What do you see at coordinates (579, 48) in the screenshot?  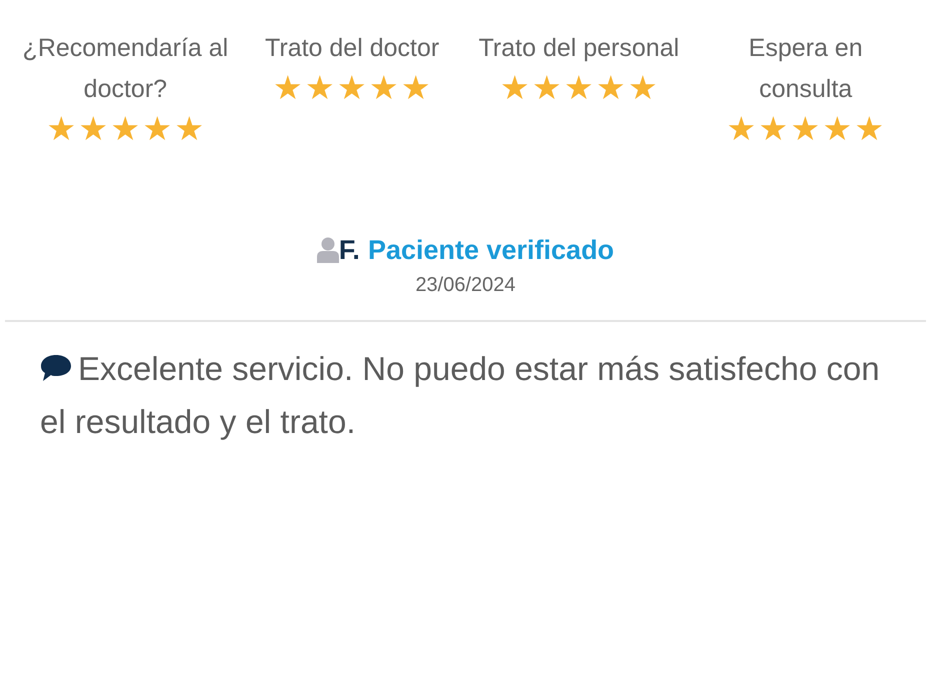 I see `rating-label: Trato del personal` at bounding box center [579, 48].